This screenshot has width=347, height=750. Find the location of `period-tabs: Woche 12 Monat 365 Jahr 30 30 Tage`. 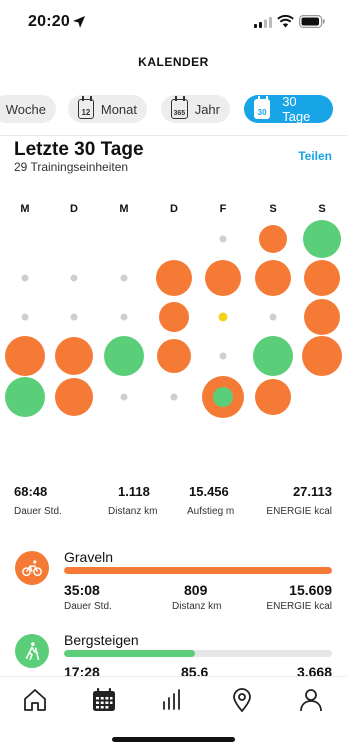

period-tabs: Woche 12 Monat 365 Jahr 30 30 Tage is located at coordinates (173, 109).